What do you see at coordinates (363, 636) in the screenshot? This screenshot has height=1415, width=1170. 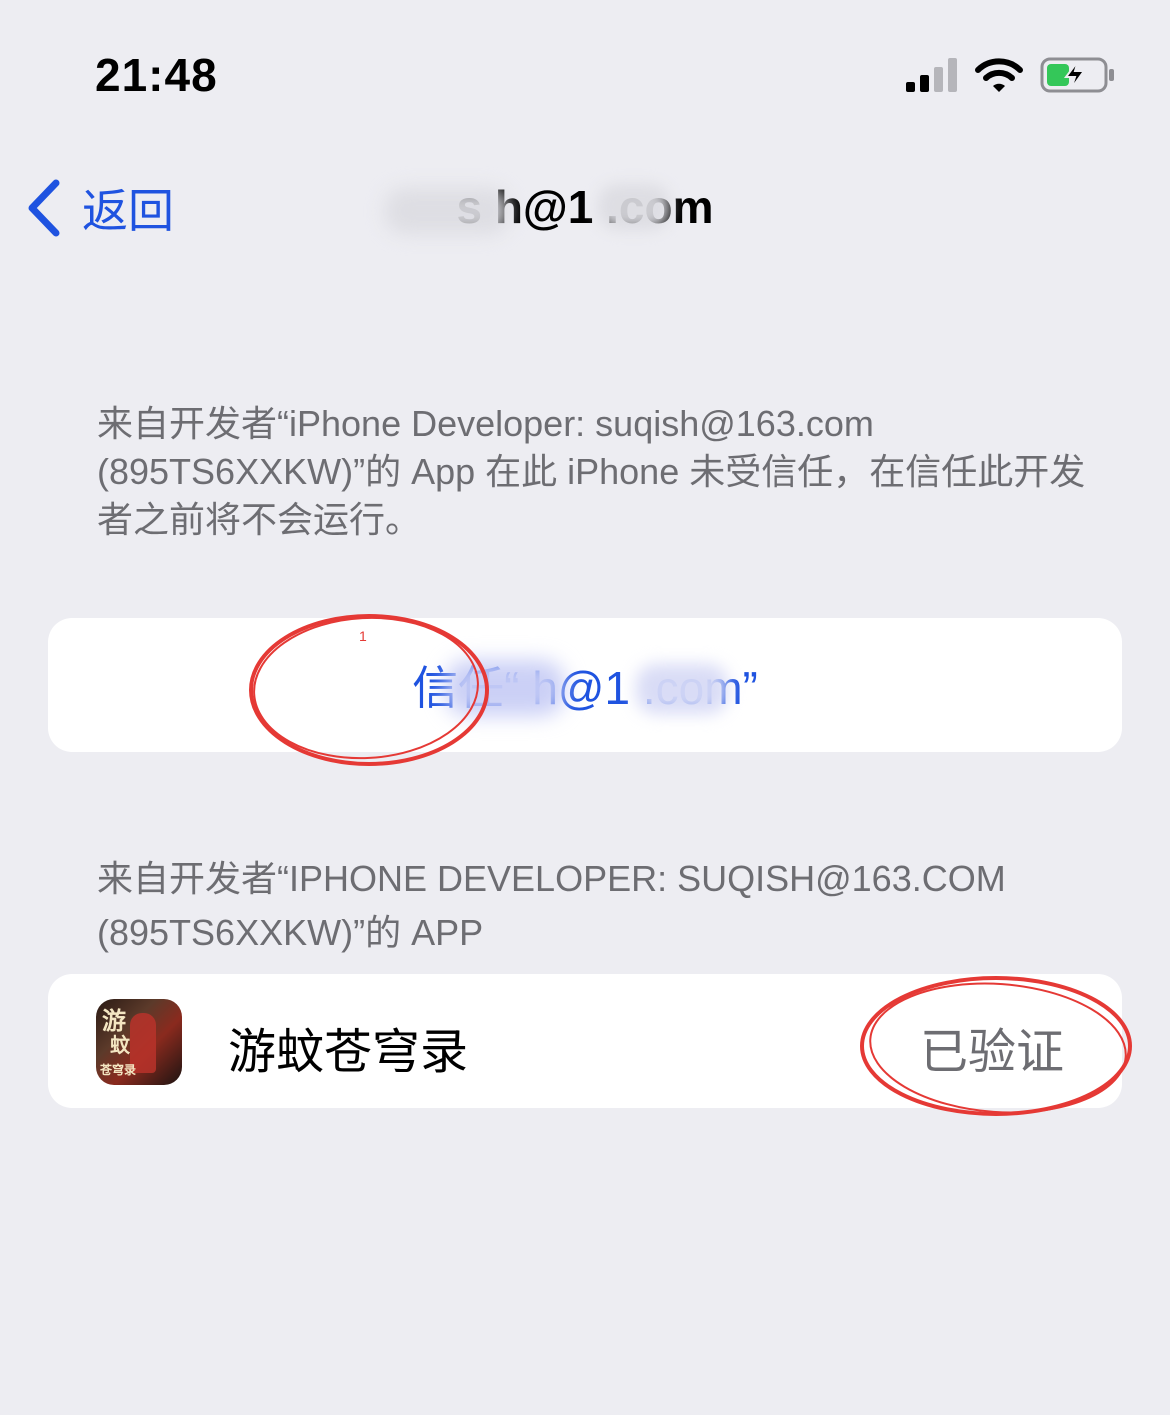 I see `annotation-marker-number: 1` at bounding box center [363, 636].